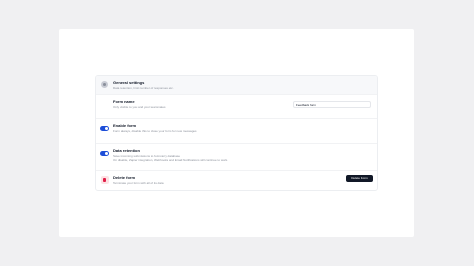  What do you see at coordinates (138, 183) in the screenshot?
I see `delete-form-description: Terminate your form with all of its data` at bounding box center [138, 183].